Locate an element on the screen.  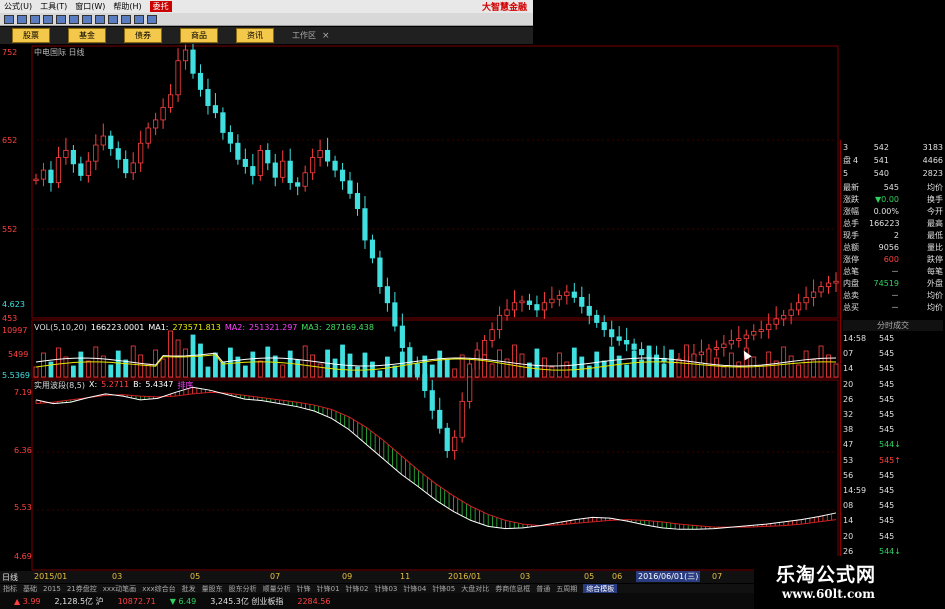
bottom-tab: 综合模板 is located at coordinates (600, 588).